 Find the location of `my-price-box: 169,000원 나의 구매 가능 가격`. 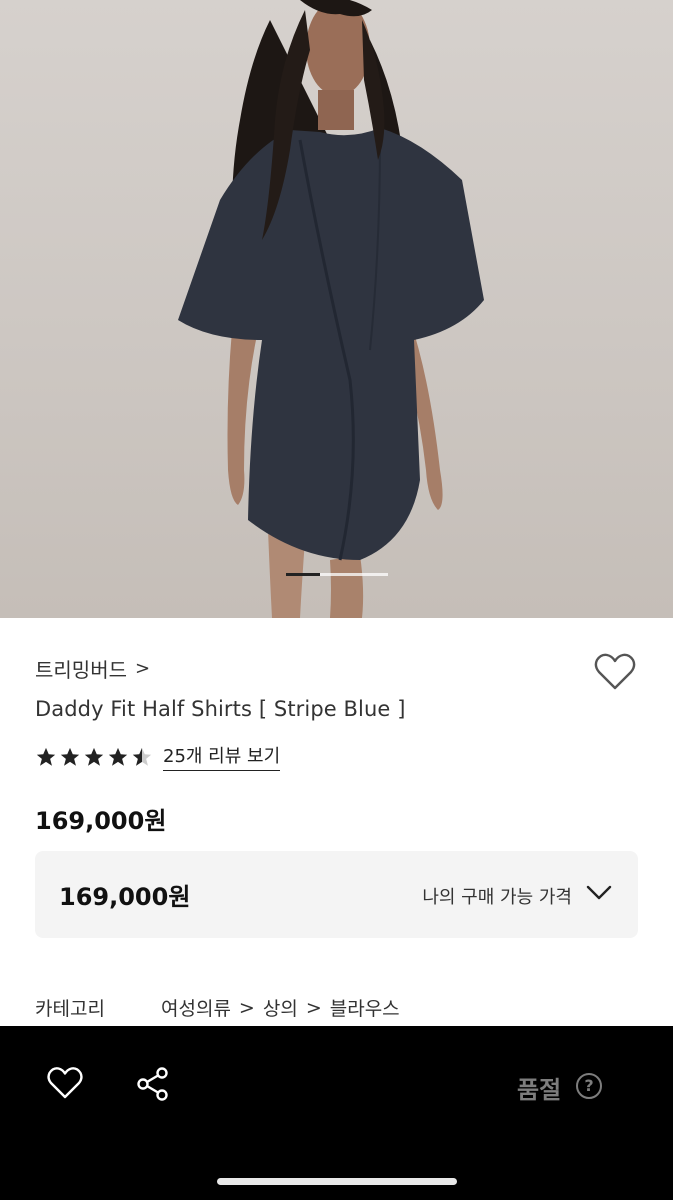

my-price-box: 169,000원 나의 구매 가능 가격 is located at coordinates (336, 894).